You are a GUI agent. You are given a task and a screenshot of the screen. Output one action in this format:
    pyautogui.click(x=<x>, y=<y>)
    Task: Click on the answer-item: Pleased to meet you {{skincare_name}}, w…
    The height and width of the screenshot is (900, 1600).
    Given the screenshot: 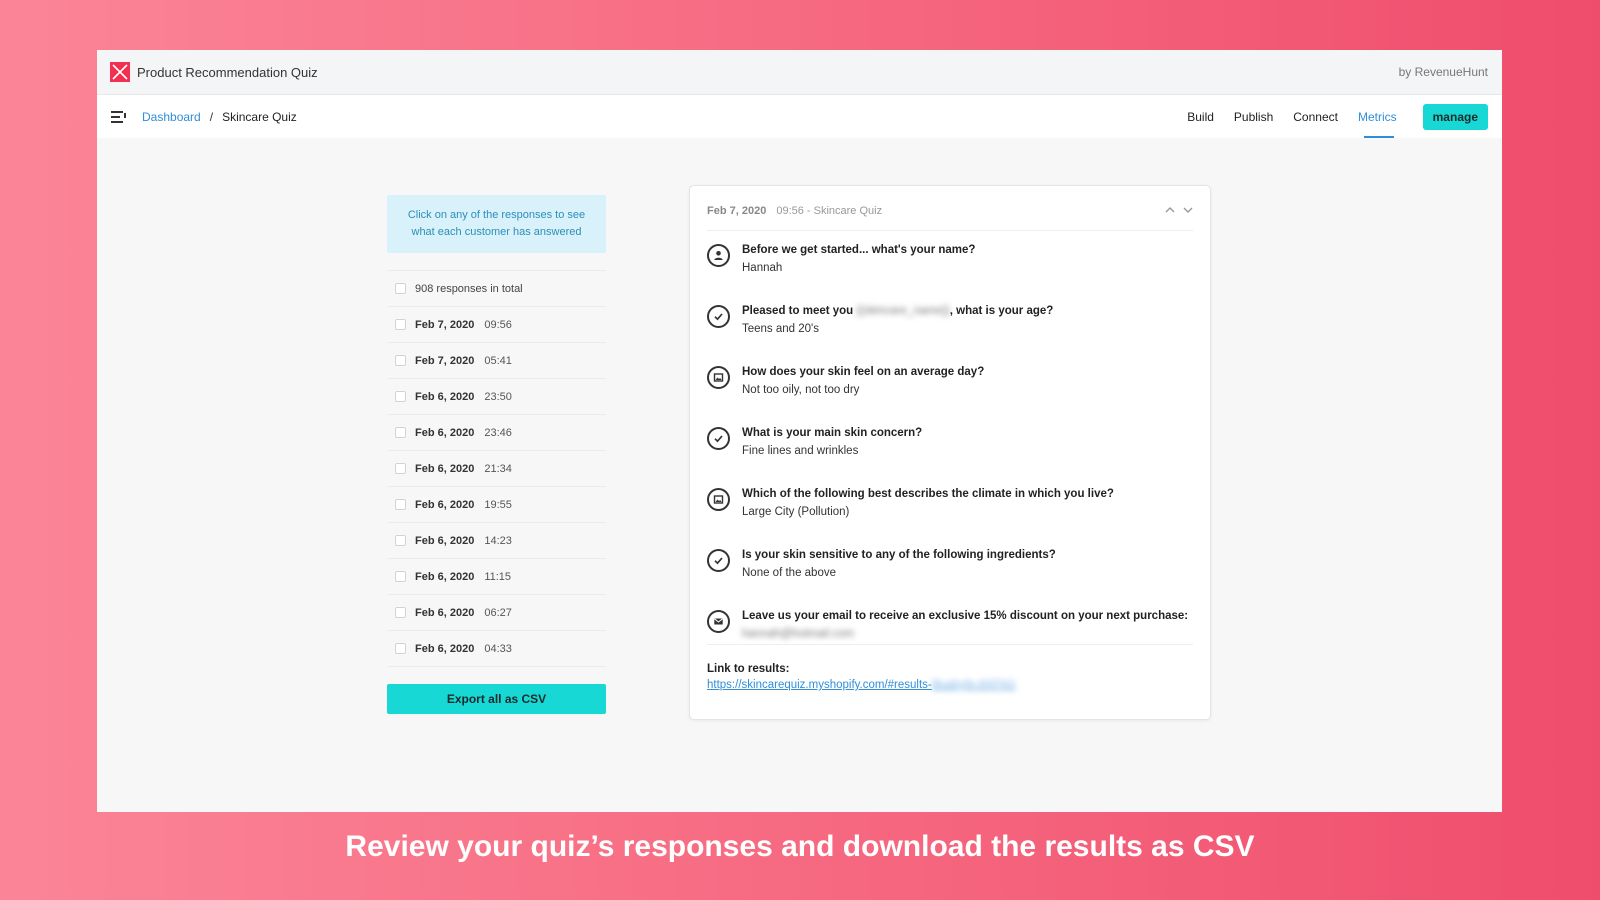 What is the action you would take?
    pyautogui.click(x=950, y=328)
    